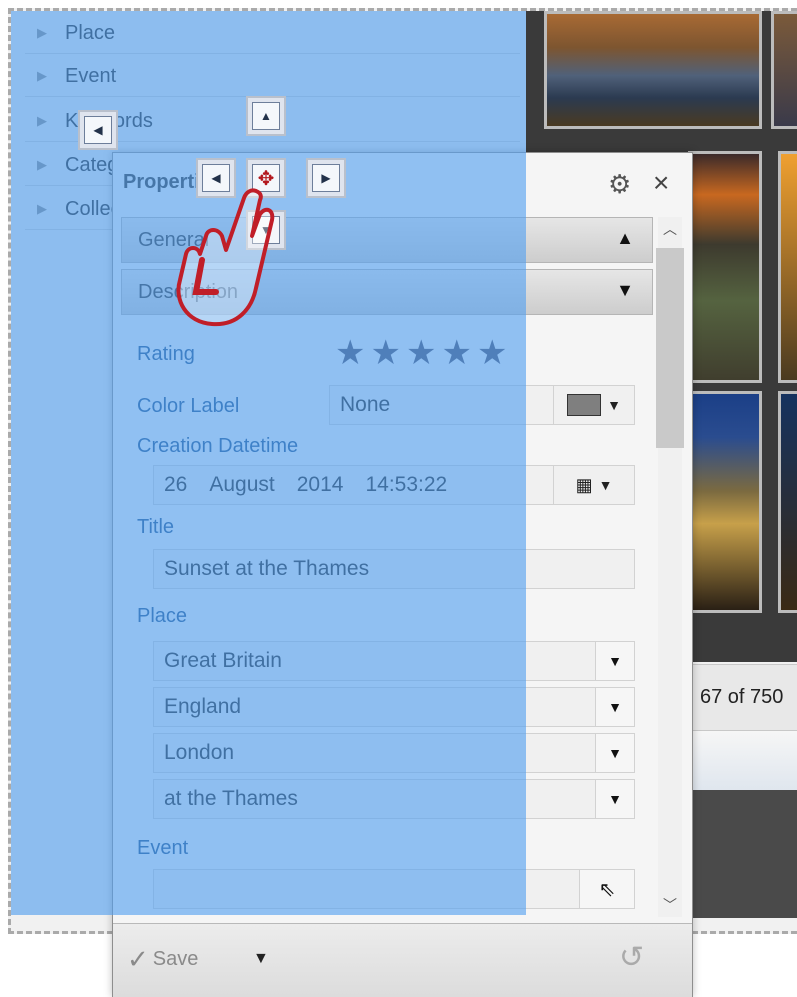  Describe the element at coordinates (661, 183) in the screenshot. I see `close-icon: ×` at that location.